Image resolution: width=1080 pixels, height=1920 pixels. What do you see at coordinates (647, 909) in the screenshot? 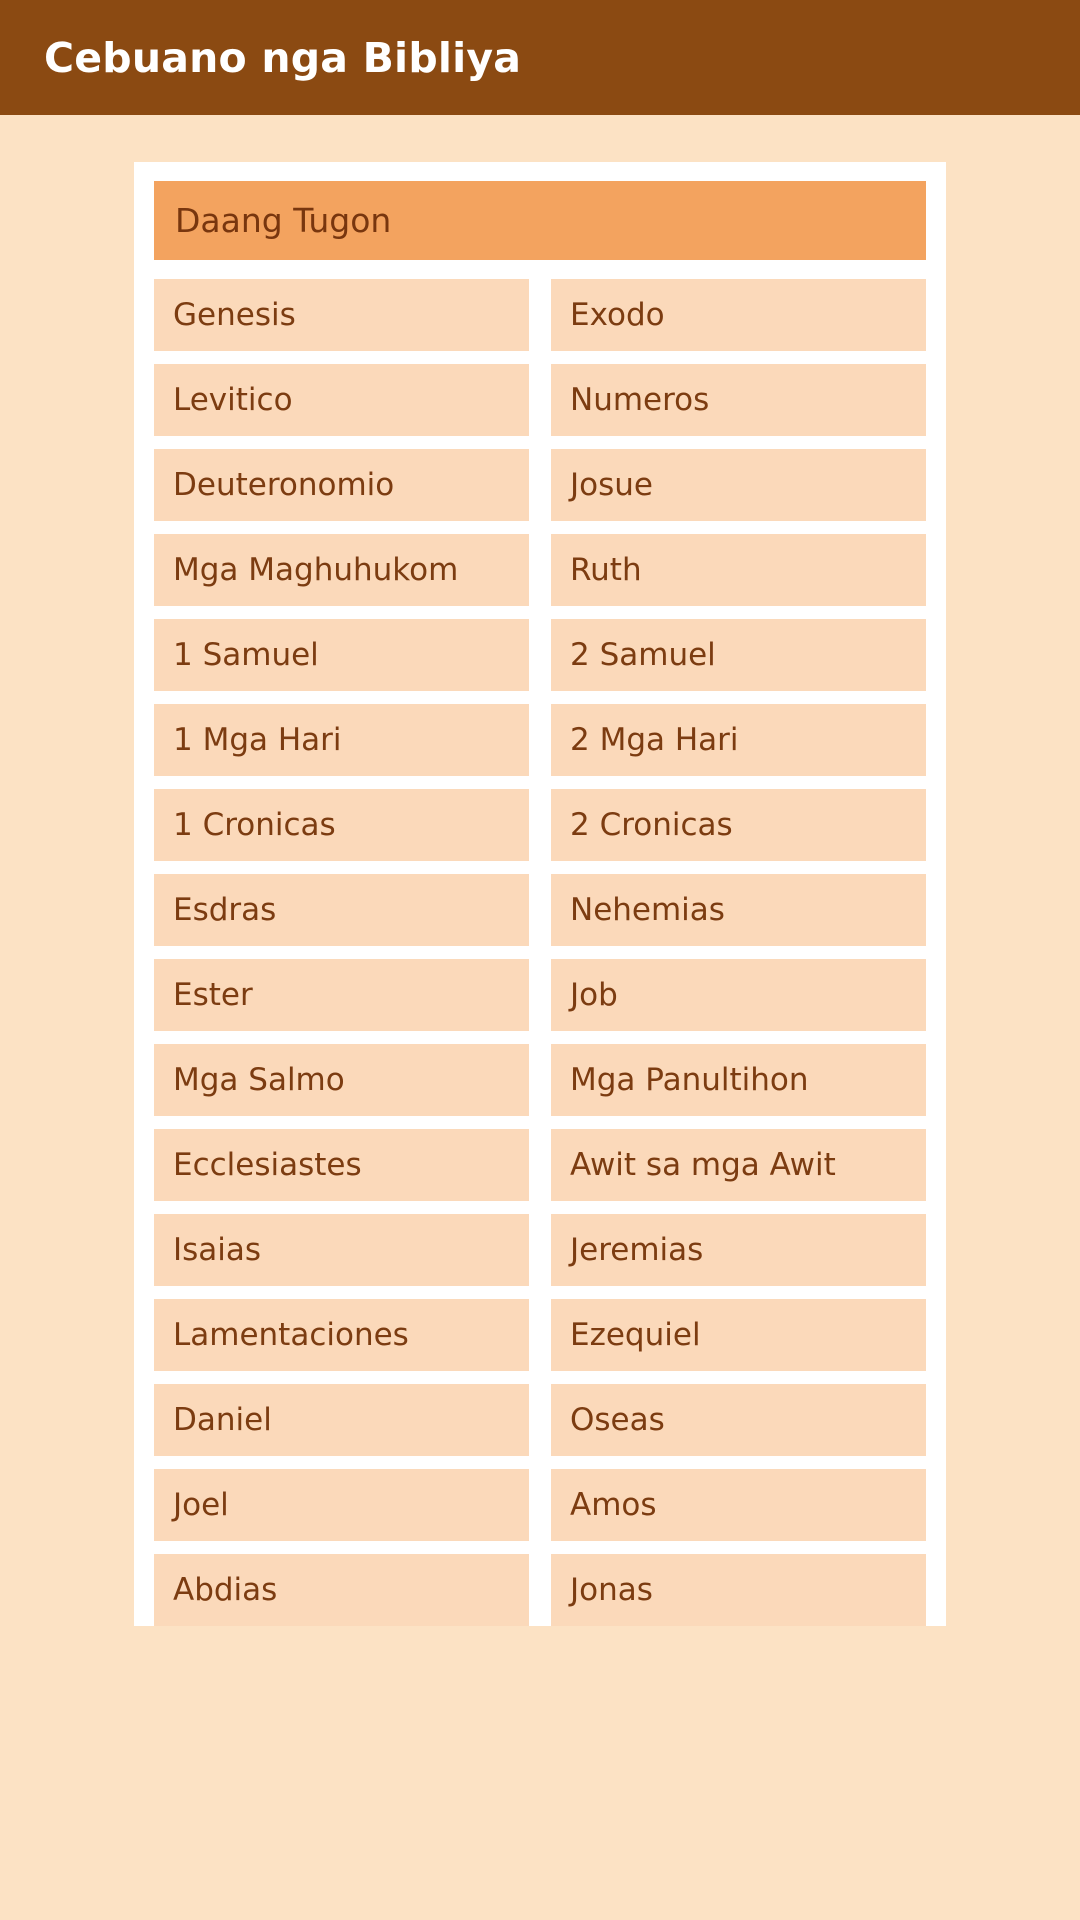
I see `book-tile-label: Nehemias` at bounding box center [647, 909].